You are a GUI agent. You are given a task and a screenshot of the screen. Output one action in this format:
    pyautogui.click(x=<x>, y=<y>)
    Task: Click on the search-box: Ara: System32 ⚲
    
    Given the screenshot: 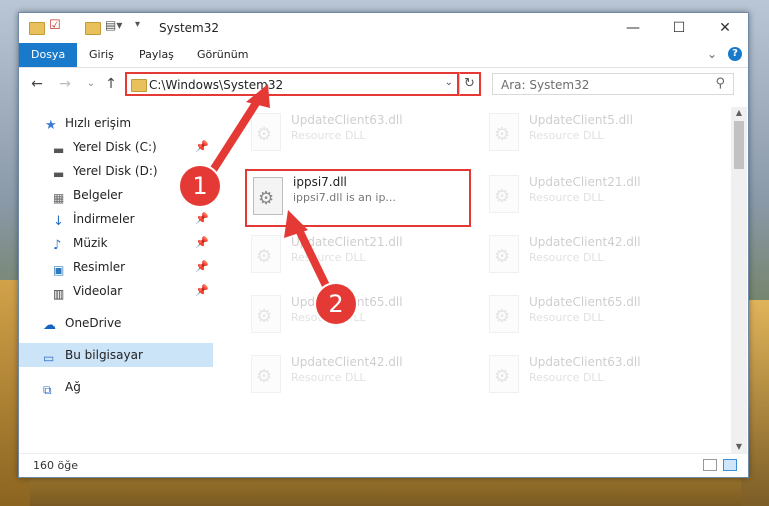 What is the action you would take?
    pyautogui.click(x=613, y=84)
    